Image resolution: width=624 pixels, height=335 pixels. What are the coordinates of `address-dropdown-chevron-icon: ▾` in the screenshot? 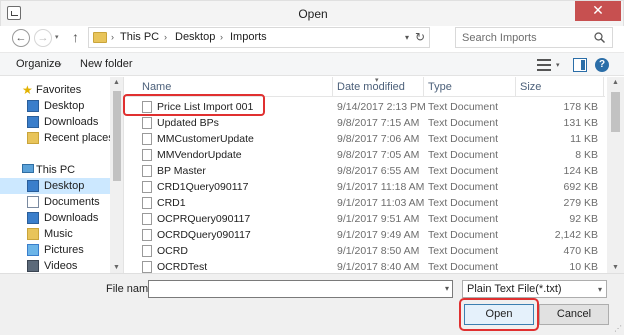 It's located at (407, 37).